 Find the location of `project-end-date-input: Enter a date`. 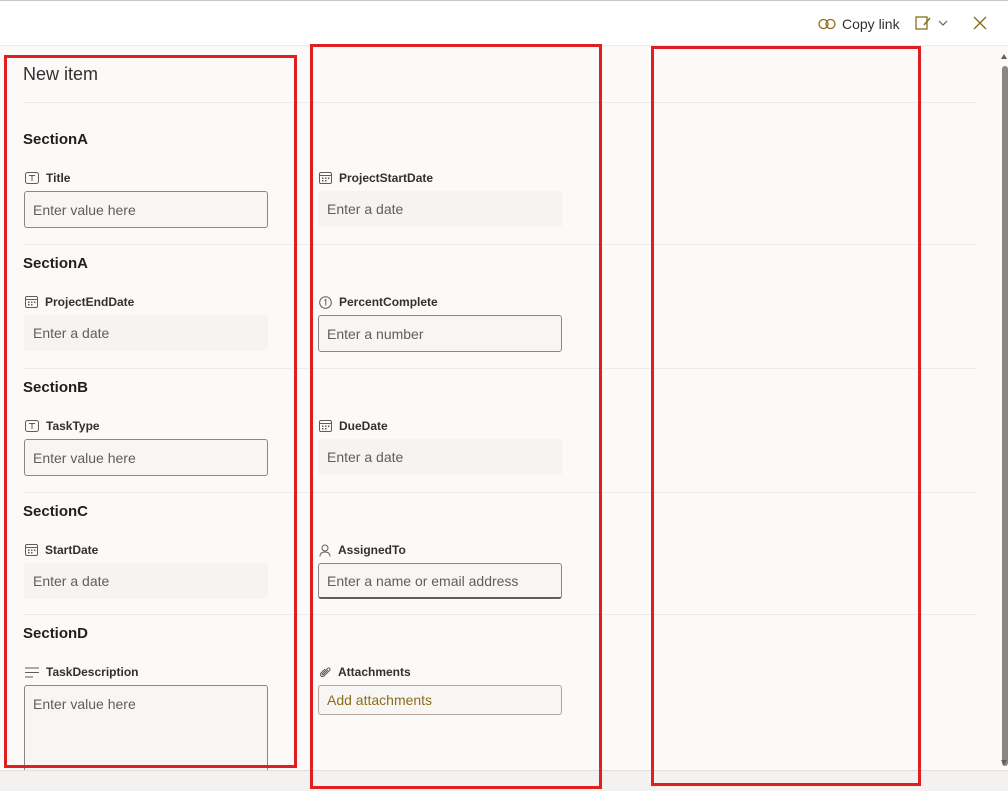

project-end-date-input: Enter a date is located at coordinates (146, 333).